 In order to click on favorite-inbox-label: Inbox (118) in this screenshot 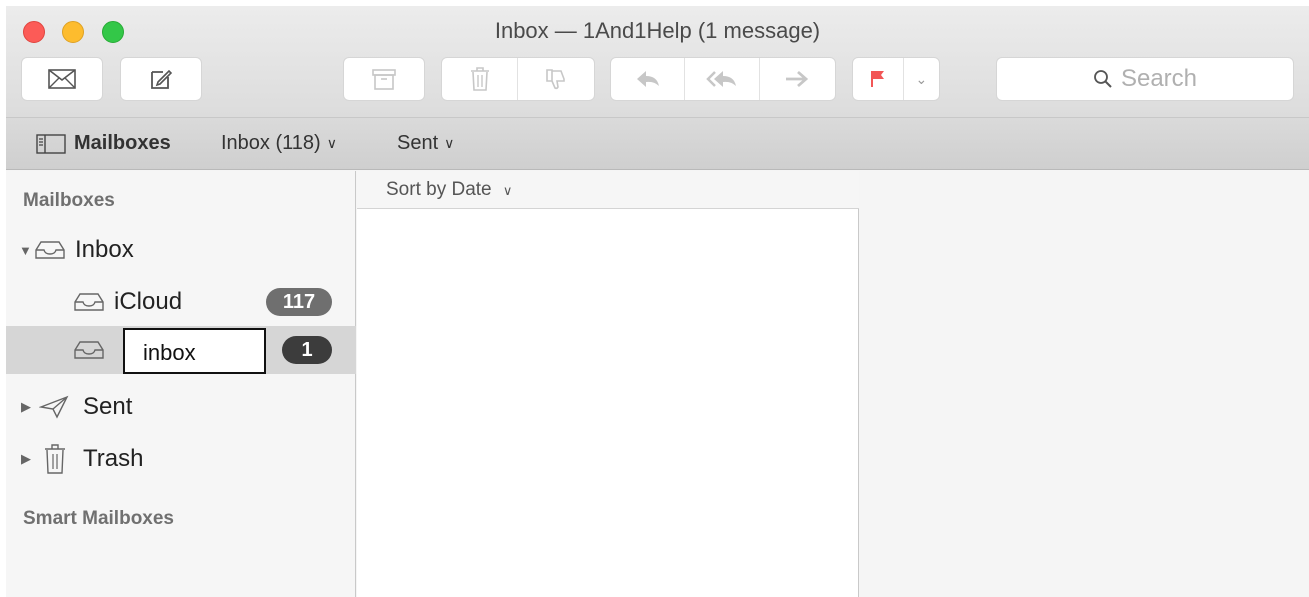, I will do `click(271, 143)`.